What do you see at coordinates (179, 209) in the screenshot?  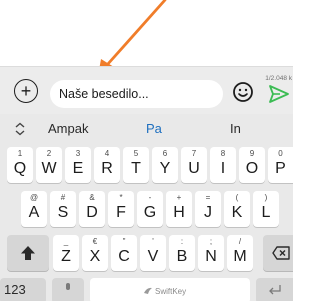 I see `key-h: + H` at bounding box center [179, 209].